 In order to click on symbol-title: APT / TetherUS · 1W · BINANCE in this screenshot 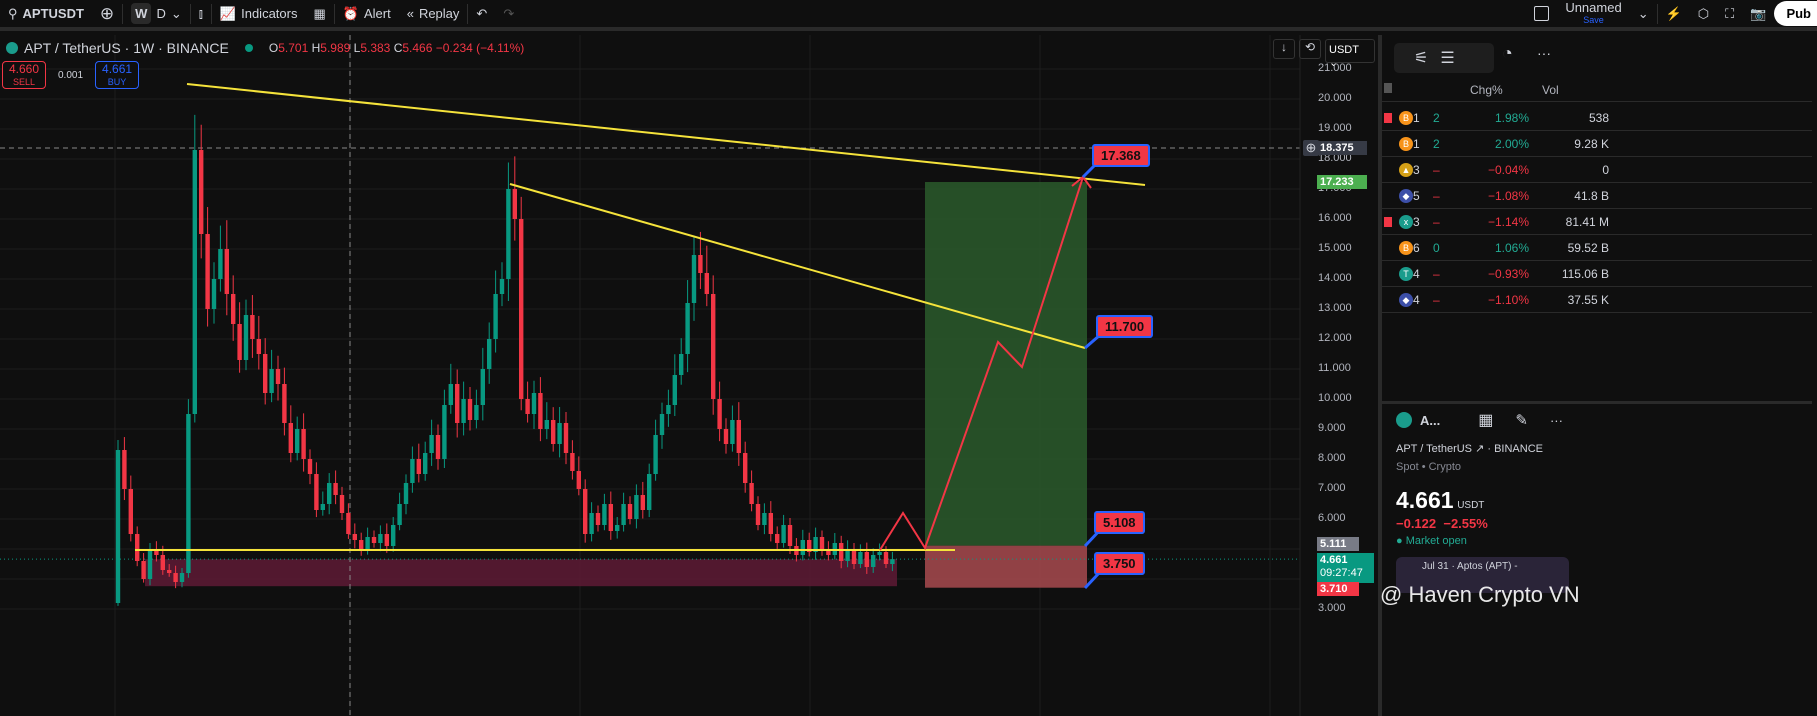, I will do `click(126, 48)`.